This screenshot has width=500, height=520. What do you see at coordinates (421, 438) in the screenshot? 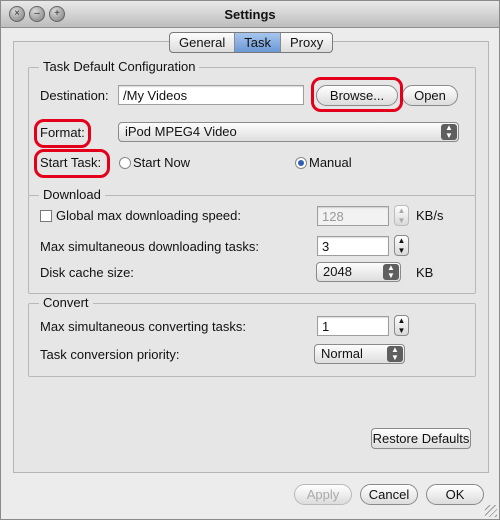
I see `restore-defaults-button: Restore Defaults` at bounding box center [421, 438].